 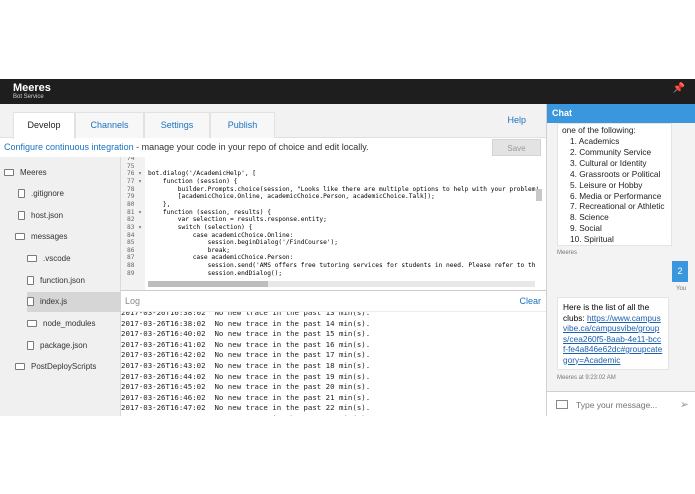 What do you see at coordinates (326, 182) in the screenshot?
I see `code-line: 77 ▾ function (session) {` at bounding box center [326, 182].